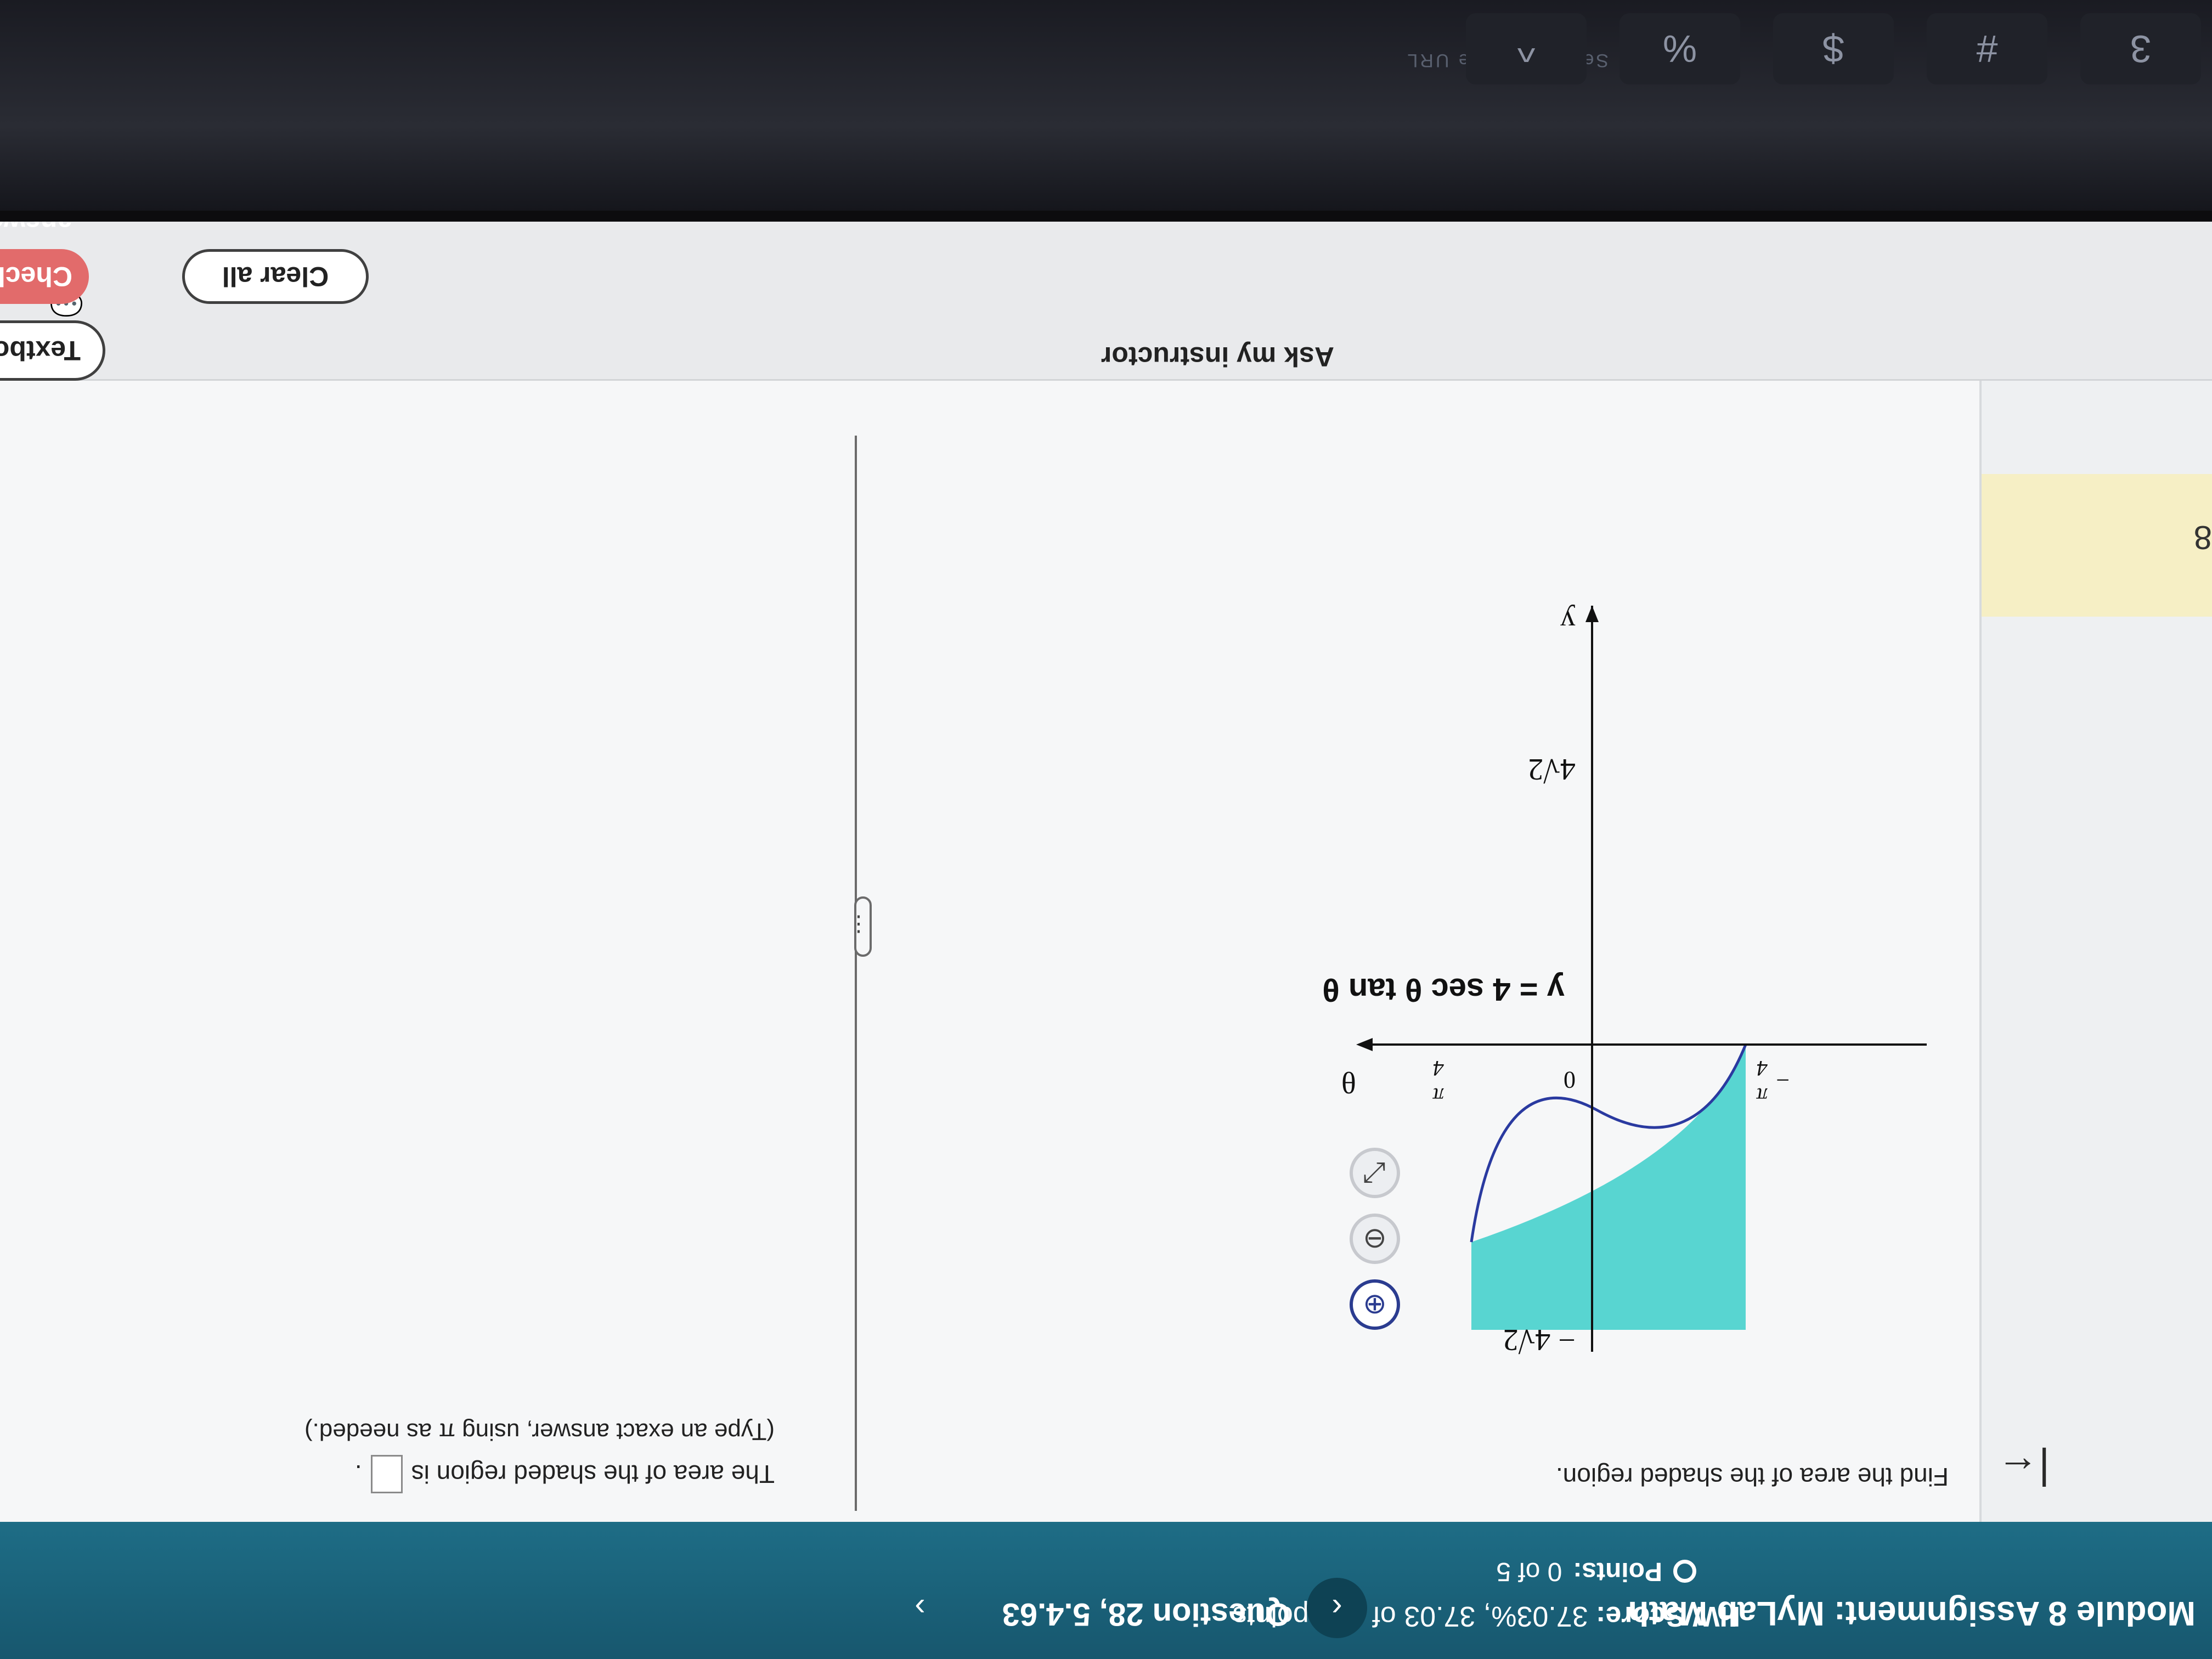 This screenshot has height=1659, width=2212. Describe the element at coordinates (1685, 1572) in the screenshot. I see `status-circle-icon` at that location.